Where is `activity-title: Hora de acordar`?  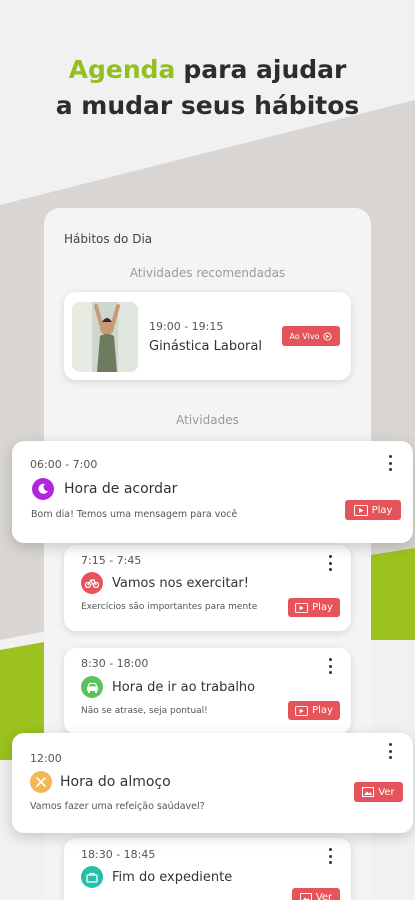 activity-title: Hora de acordar is located at coordinates (121, 489).